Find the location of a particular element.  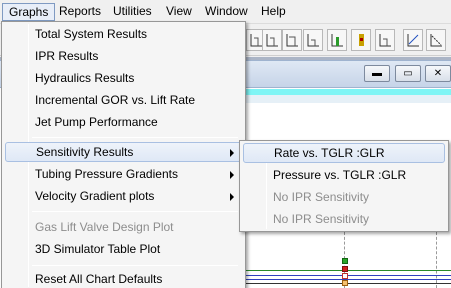

well-chart-icon is located at coordinates (337, 40).